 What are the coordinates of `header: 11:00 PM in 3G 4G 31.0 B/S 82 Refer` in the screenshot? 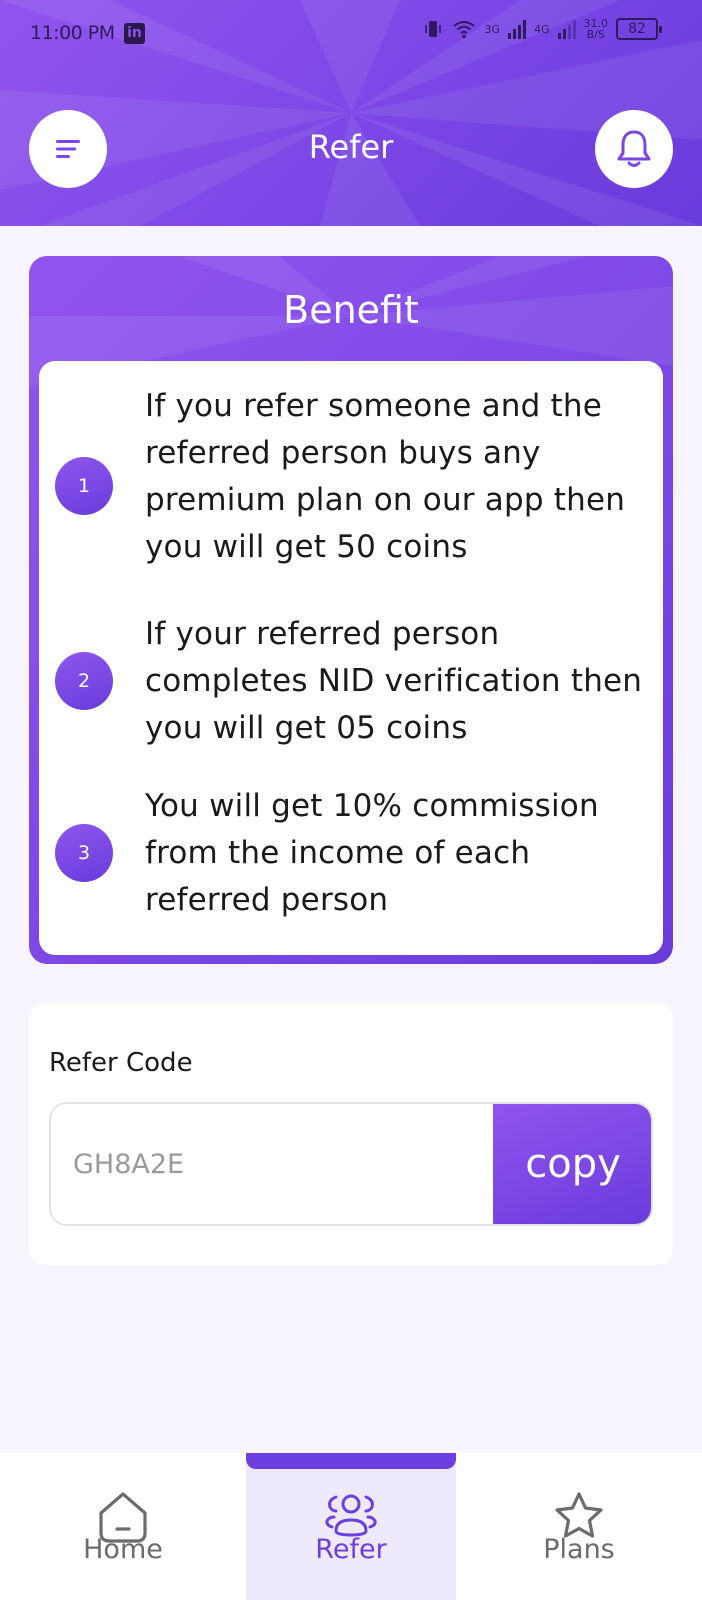 It's located at (351, 113).